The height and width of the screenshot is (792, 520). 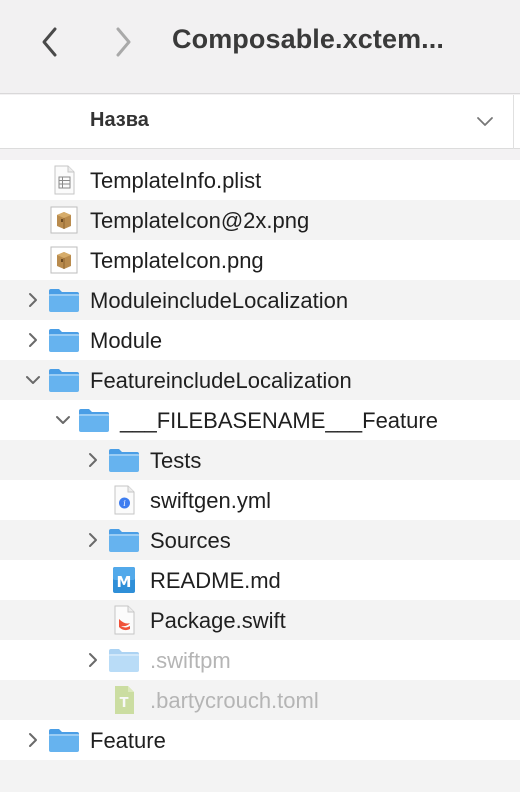 I want to click on markdown-file-icon: M, so click(x=124, y=580).